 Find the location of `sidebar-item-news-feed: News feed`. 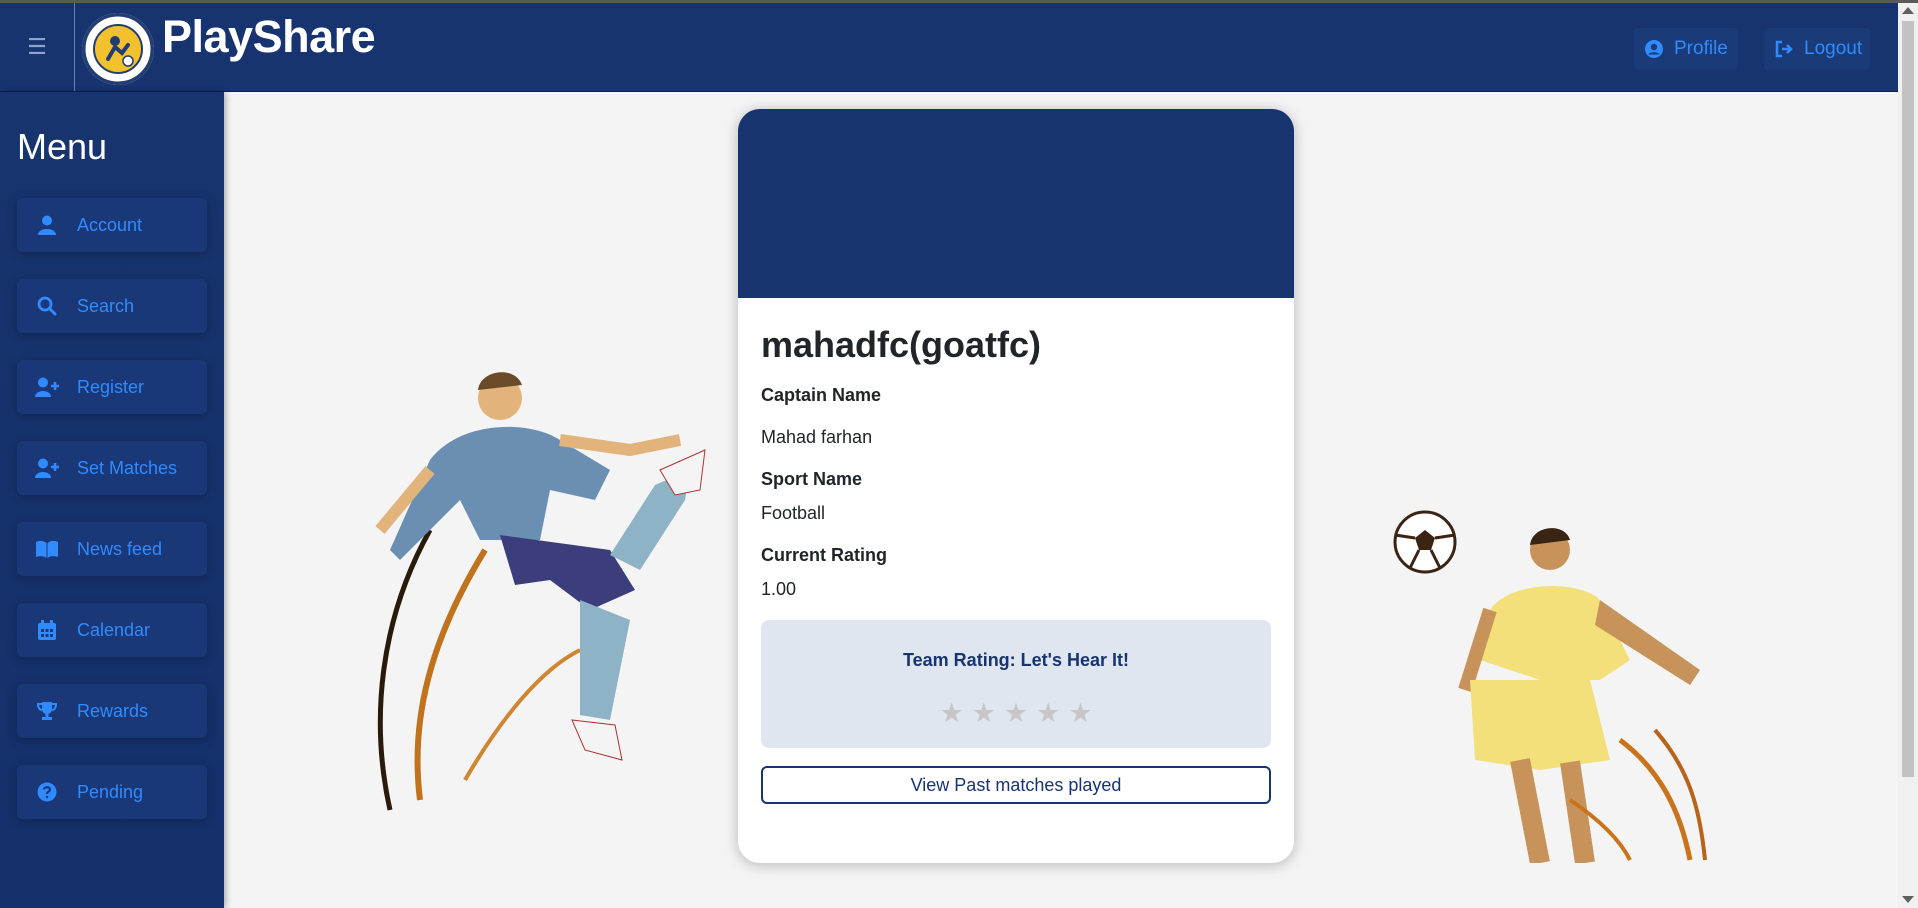

sidebar-item-news-feed: News feed is located at coordinates (112, 549).